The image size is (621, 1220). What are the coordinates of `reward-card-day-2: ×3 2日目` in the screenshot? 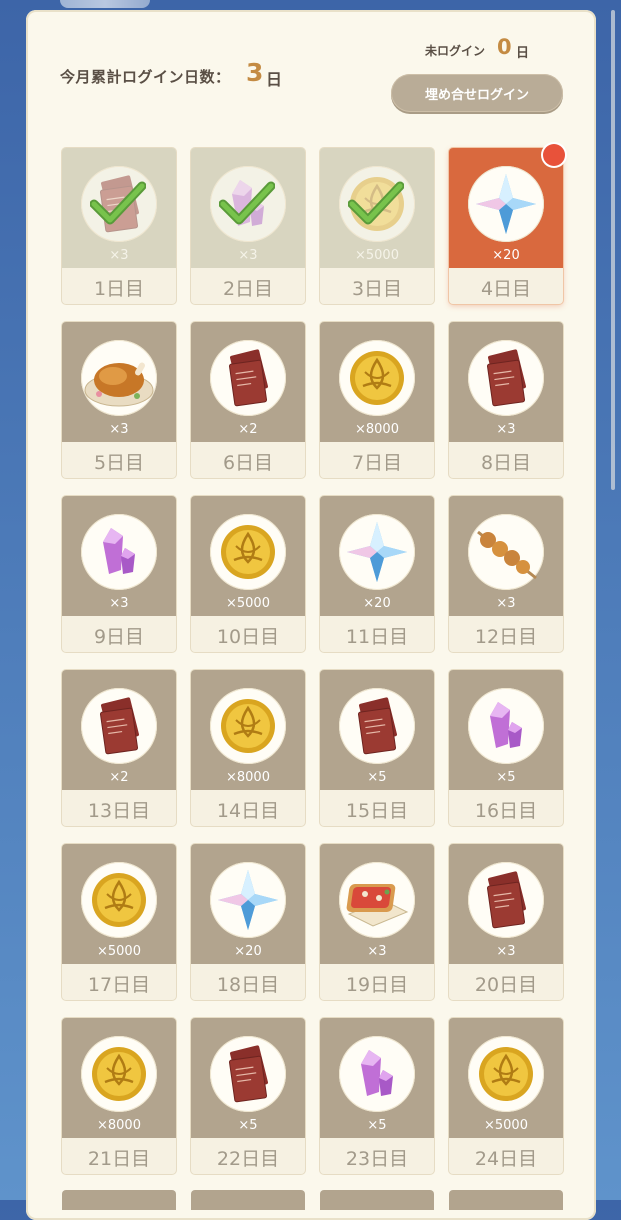 It's located at (248, 226).